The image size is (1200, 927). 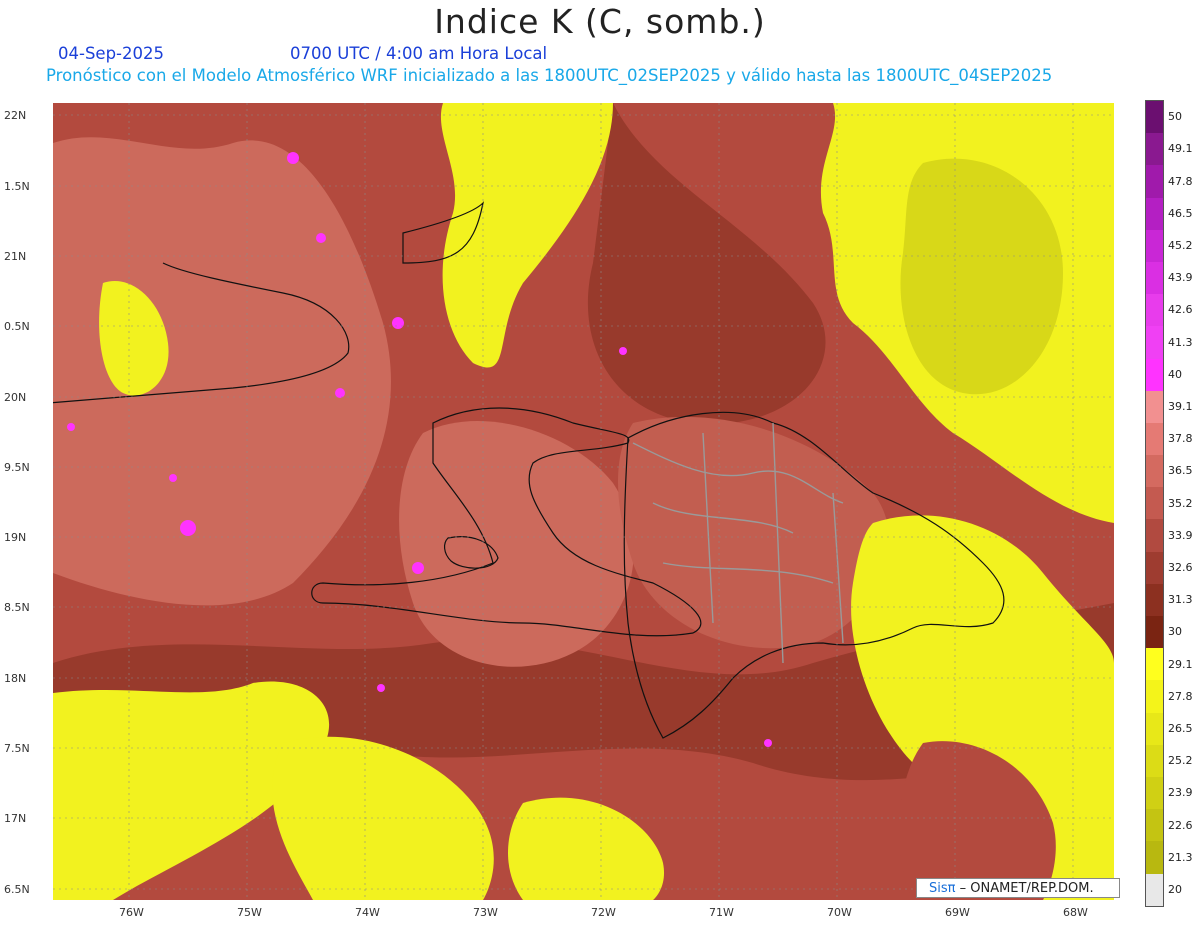 What do you see at coordinates (1175, 117) in the screenshot?
I see `colorbar-label: 50` at bounding box center [1175, 117].